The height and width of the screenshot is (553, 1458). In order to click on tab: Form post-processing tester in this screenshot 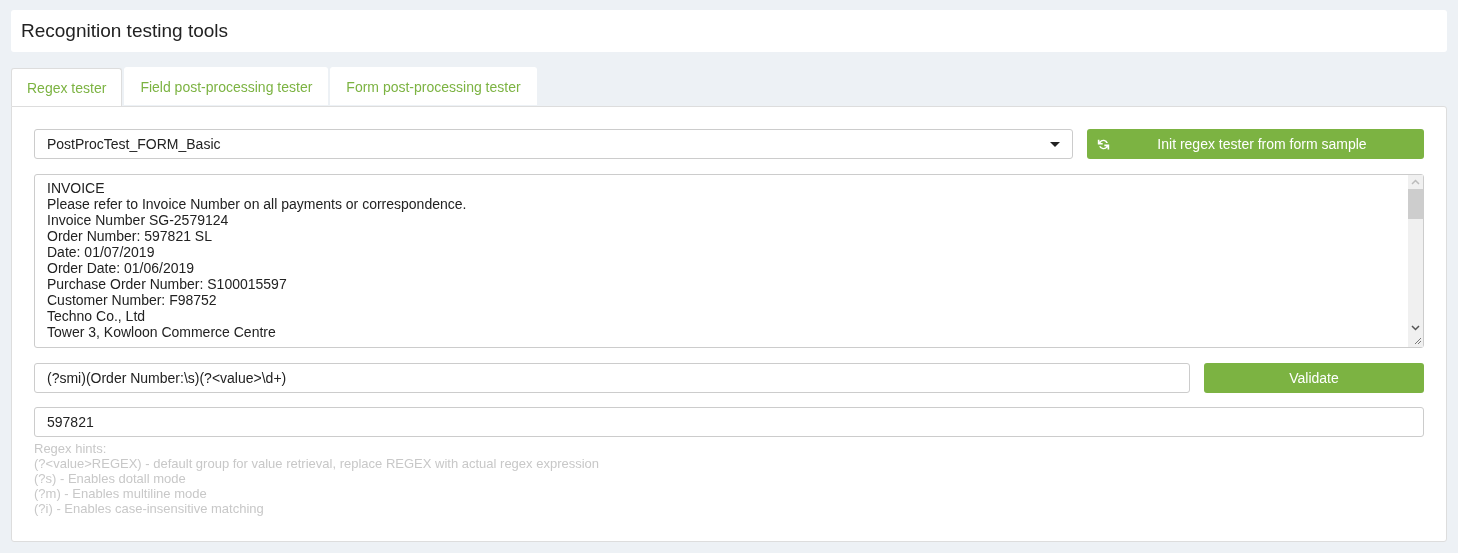, I will do `click(433, 86)`.